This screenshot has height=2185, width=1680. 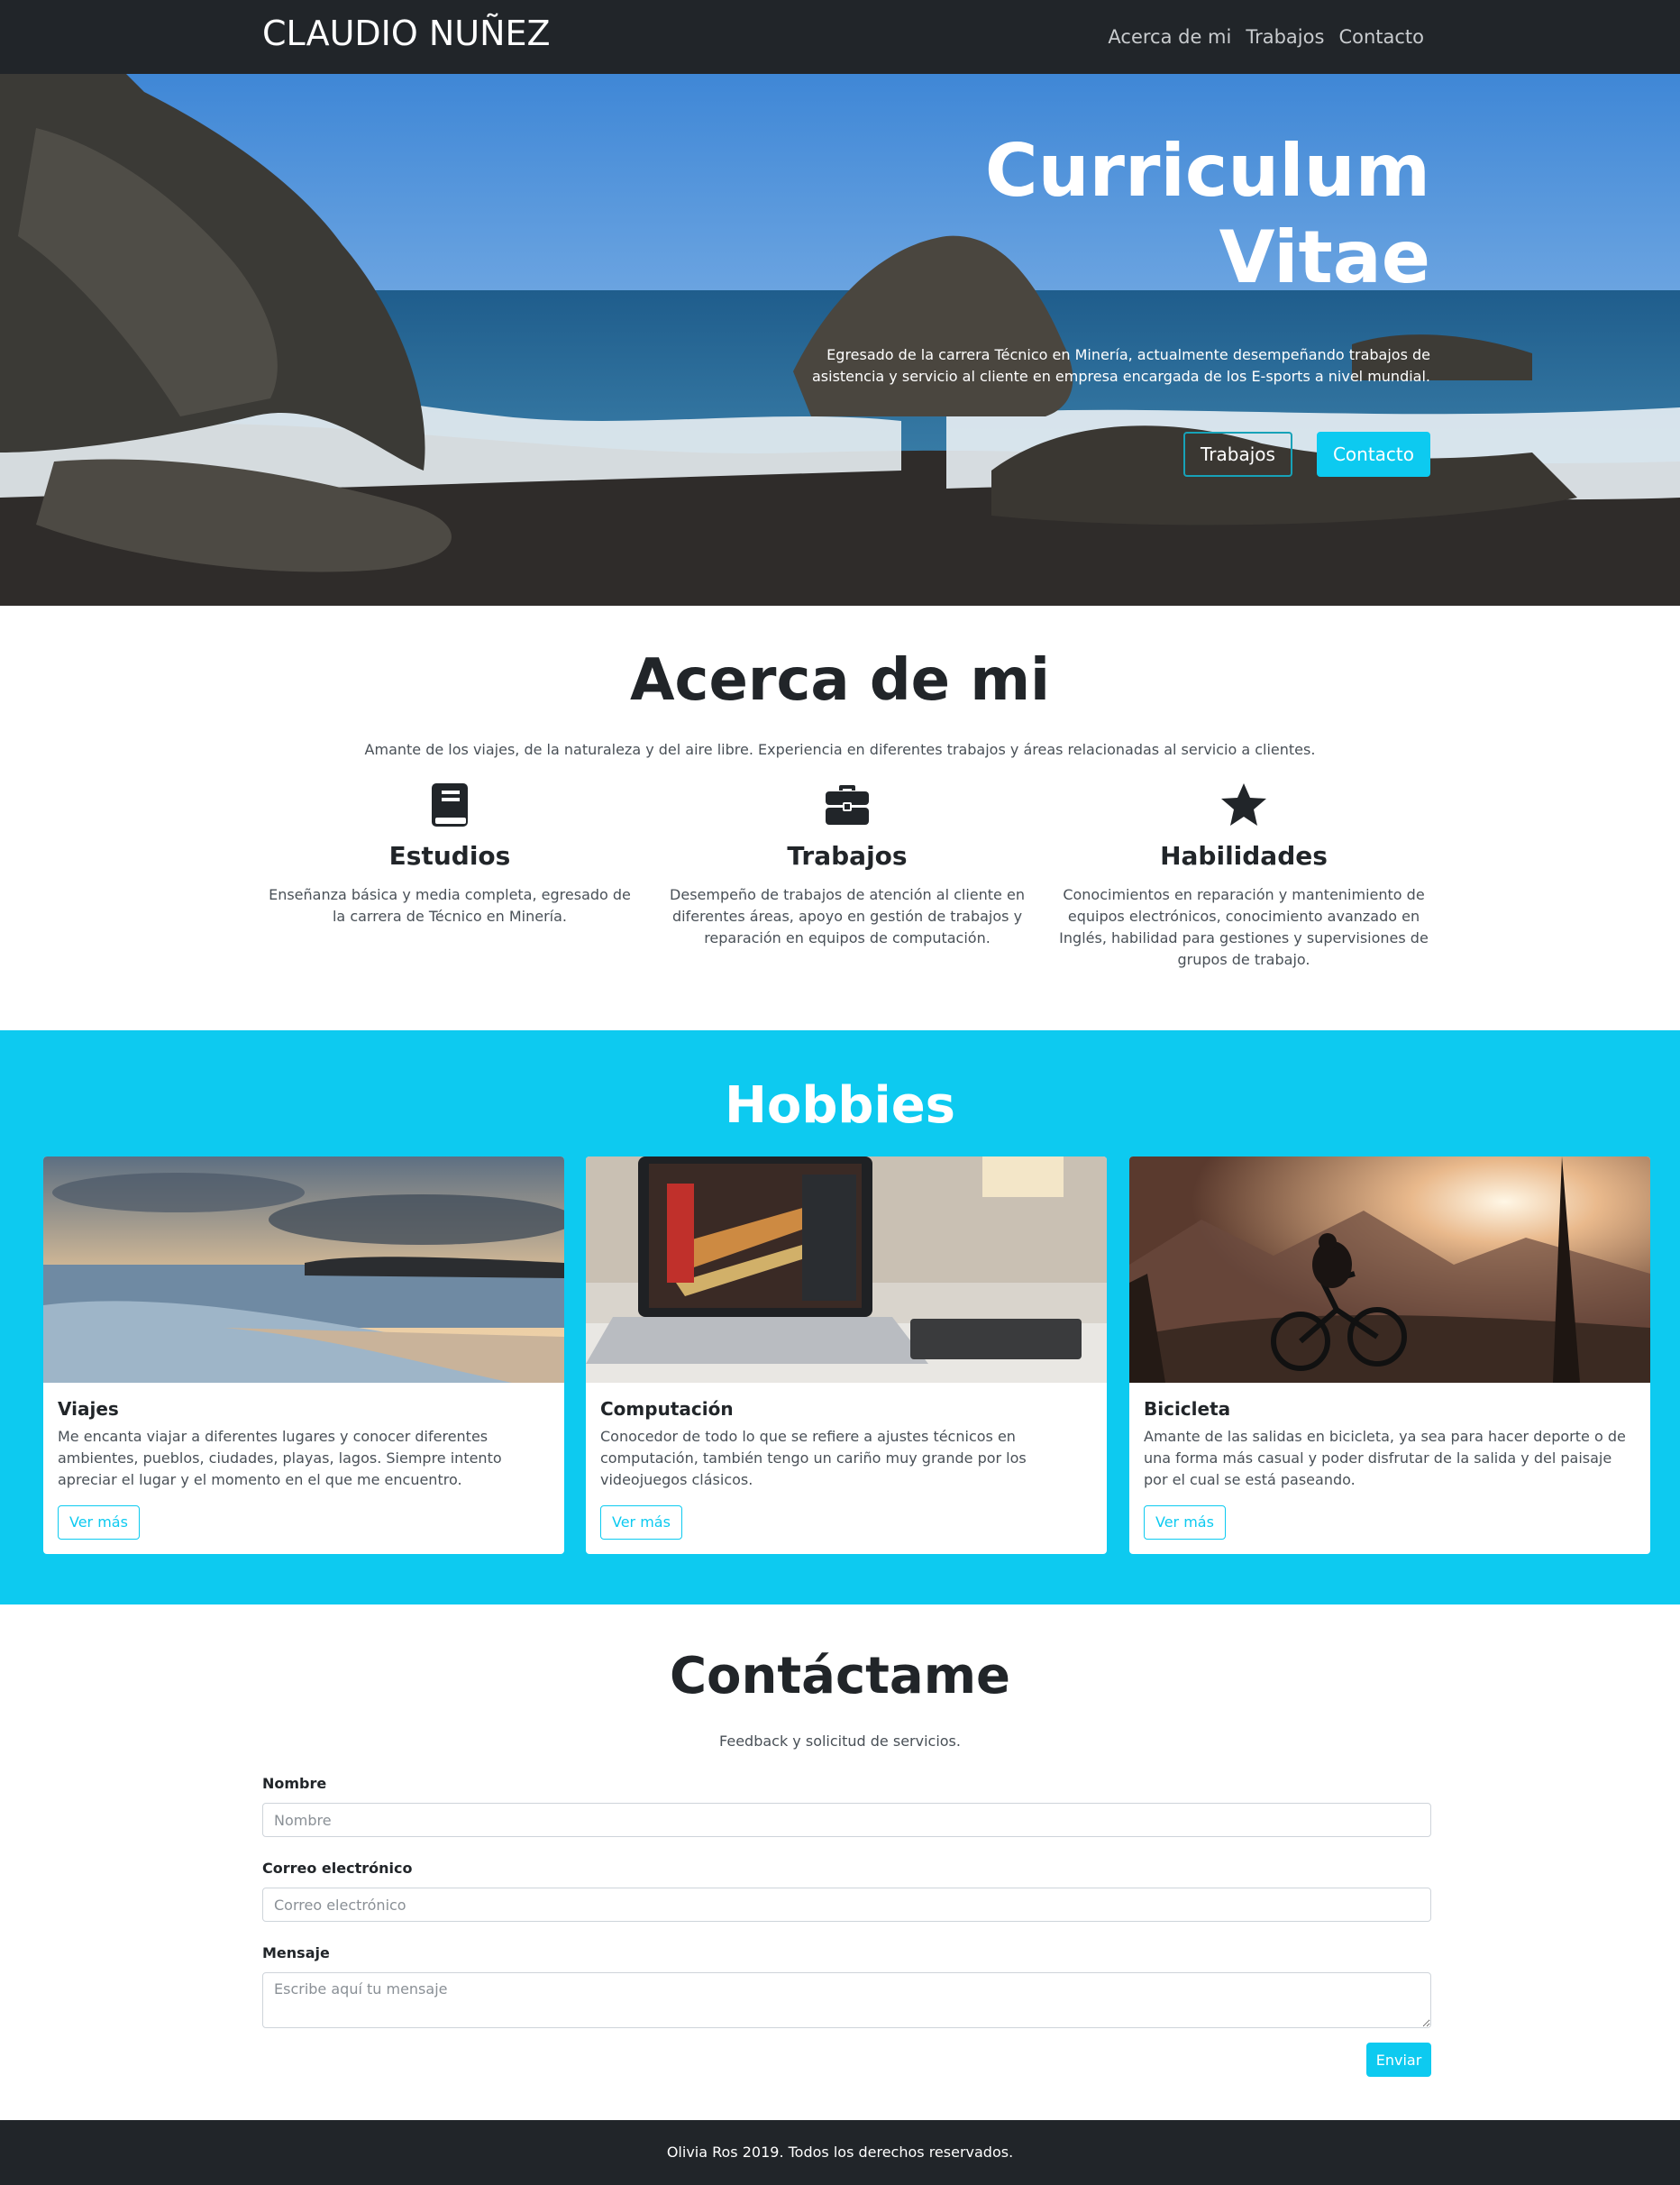 I want to click on mountain-bike-image, so click(x=1389, y=1269).